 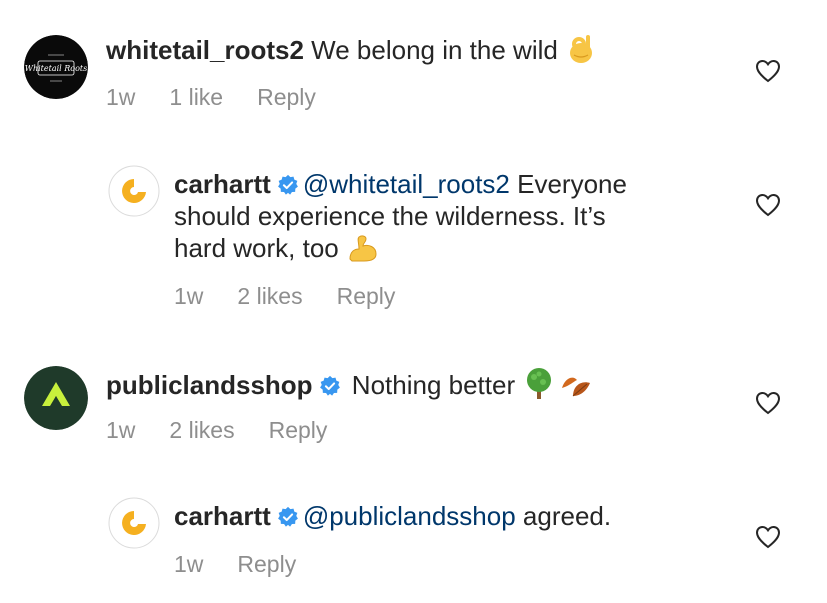 I want to click on whitetail-logo-icon: Whitetail Roots, so click(x=56, y=67).